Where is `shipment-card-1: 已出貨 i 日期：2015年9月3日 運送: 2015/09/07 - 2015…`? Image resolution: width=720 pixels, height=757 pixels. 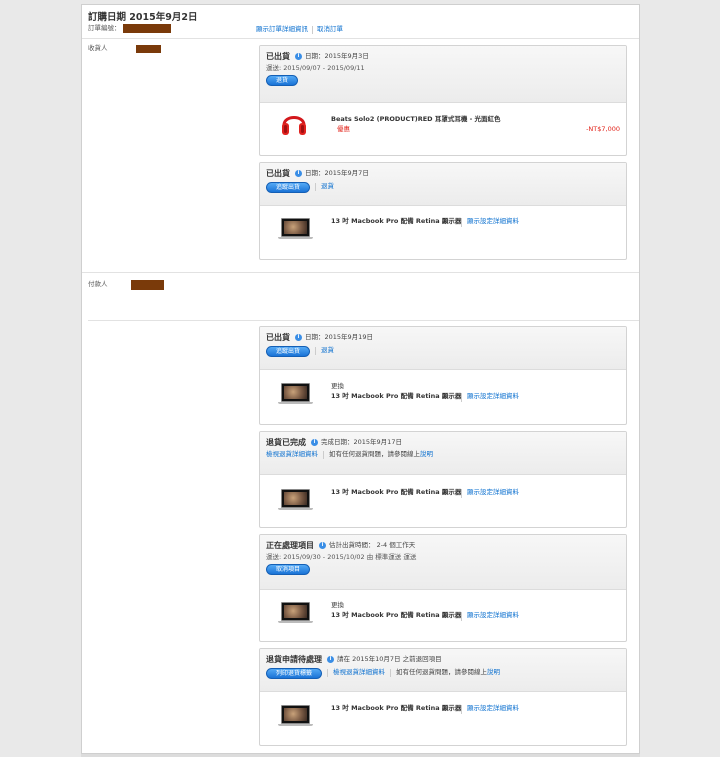 shipment-card-1: 已出貨 i 日期：2015年9月3日 運送: 2015/09/07 - 2015… is located at coordinates (443, 100).